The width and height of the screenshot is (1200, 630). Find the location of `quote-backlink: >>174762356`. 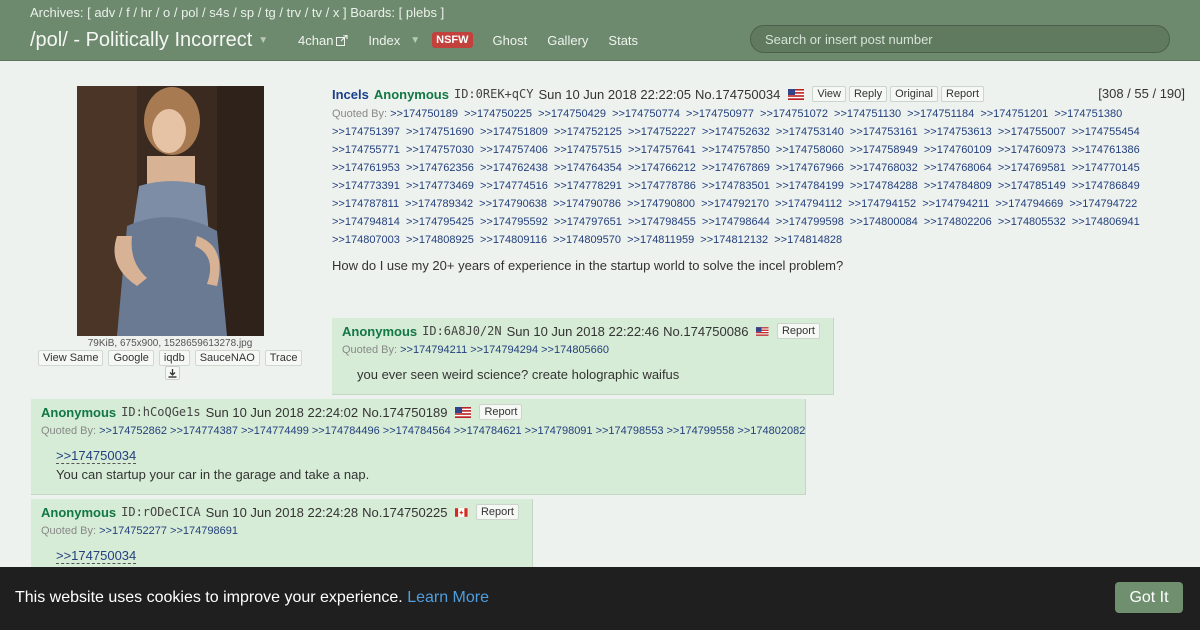

quote-backlink: >>174762356 is located at coordinates (440, 168).